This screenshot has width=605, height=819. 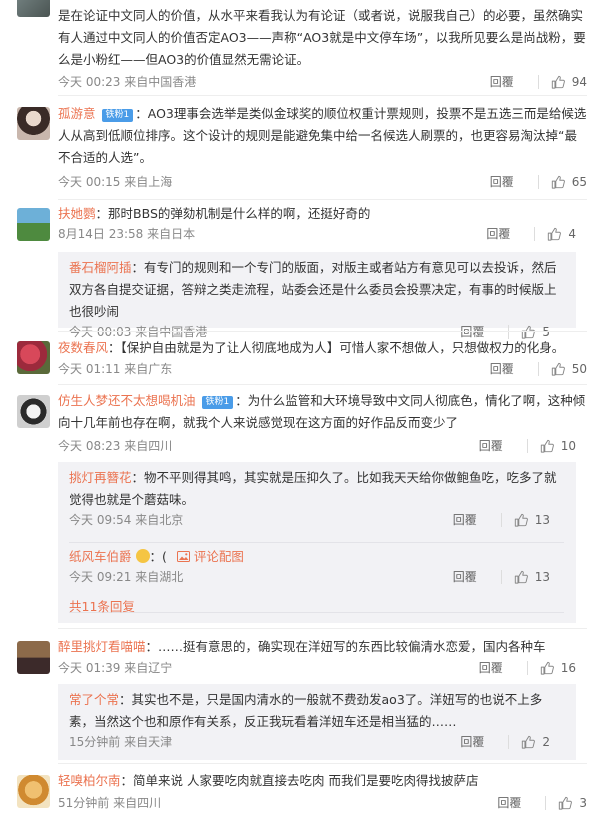 I want to click on comment-time: 今天 01:39 来自辽宁, so click(x=115, y=668).